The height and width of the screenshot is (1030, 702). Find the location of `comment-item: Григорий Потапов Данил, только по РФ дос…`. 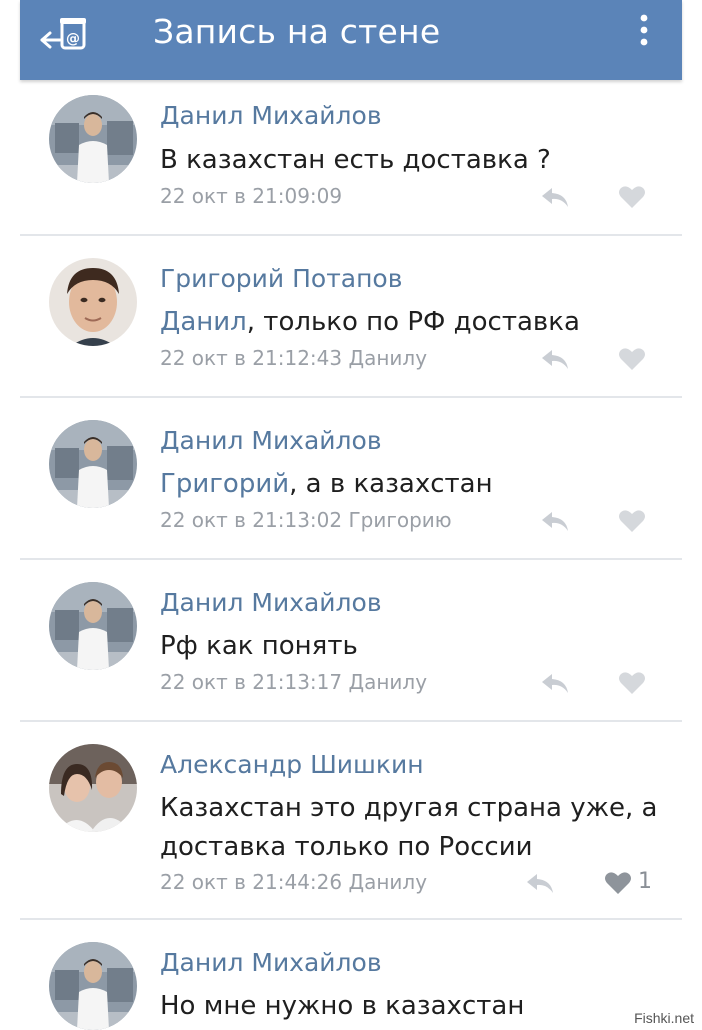

comment-item: Григорий Потапов Данил, только по РФ дос… is located at coordinates (351, 317).